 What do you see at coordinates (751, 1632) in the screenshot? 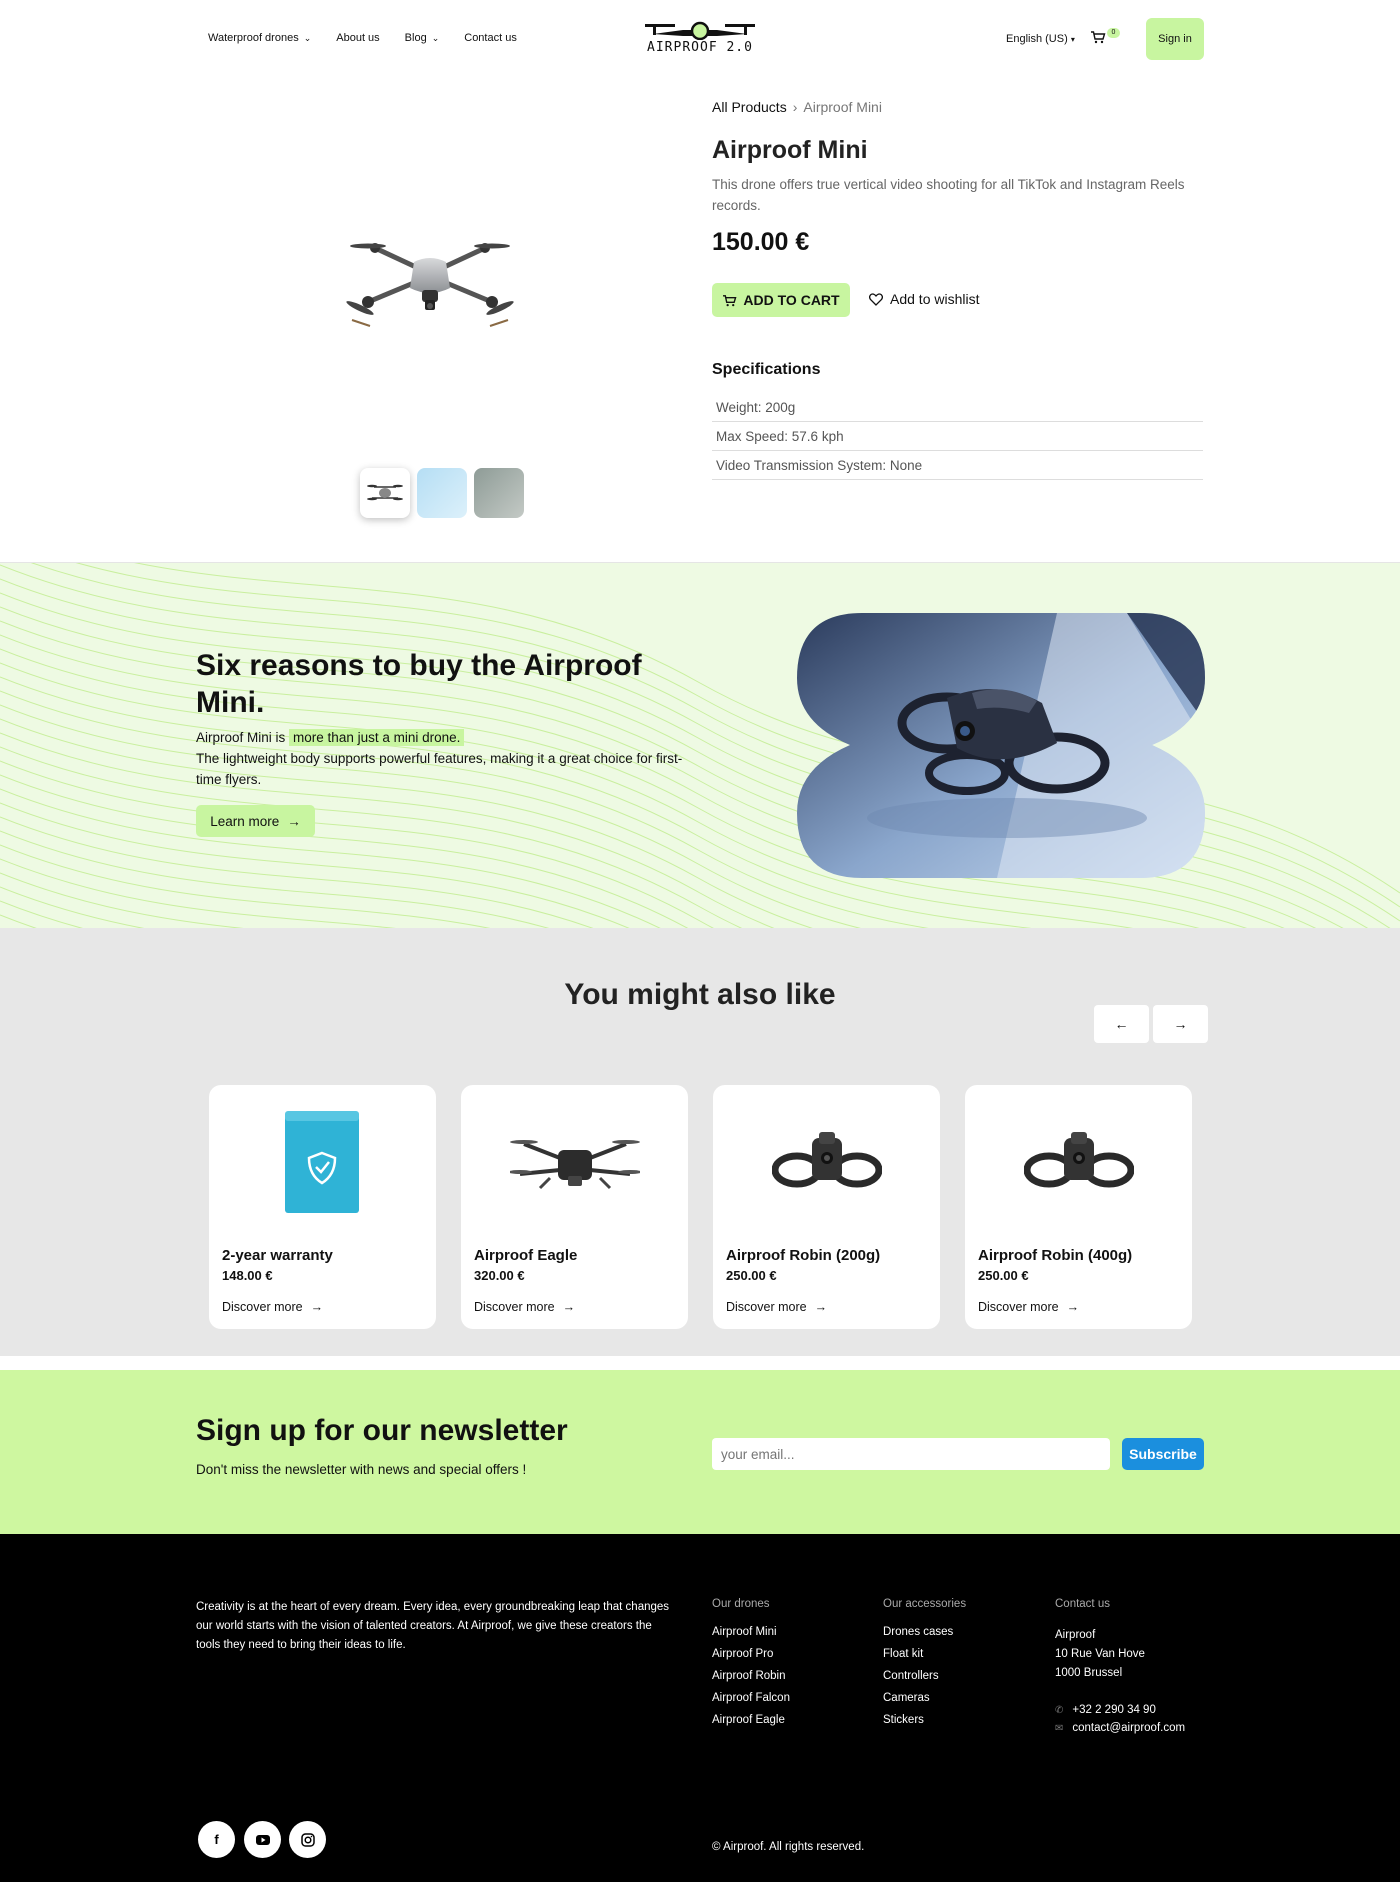
I see `footer-link: Airproof Mini` at bounding box center [751, 1632].